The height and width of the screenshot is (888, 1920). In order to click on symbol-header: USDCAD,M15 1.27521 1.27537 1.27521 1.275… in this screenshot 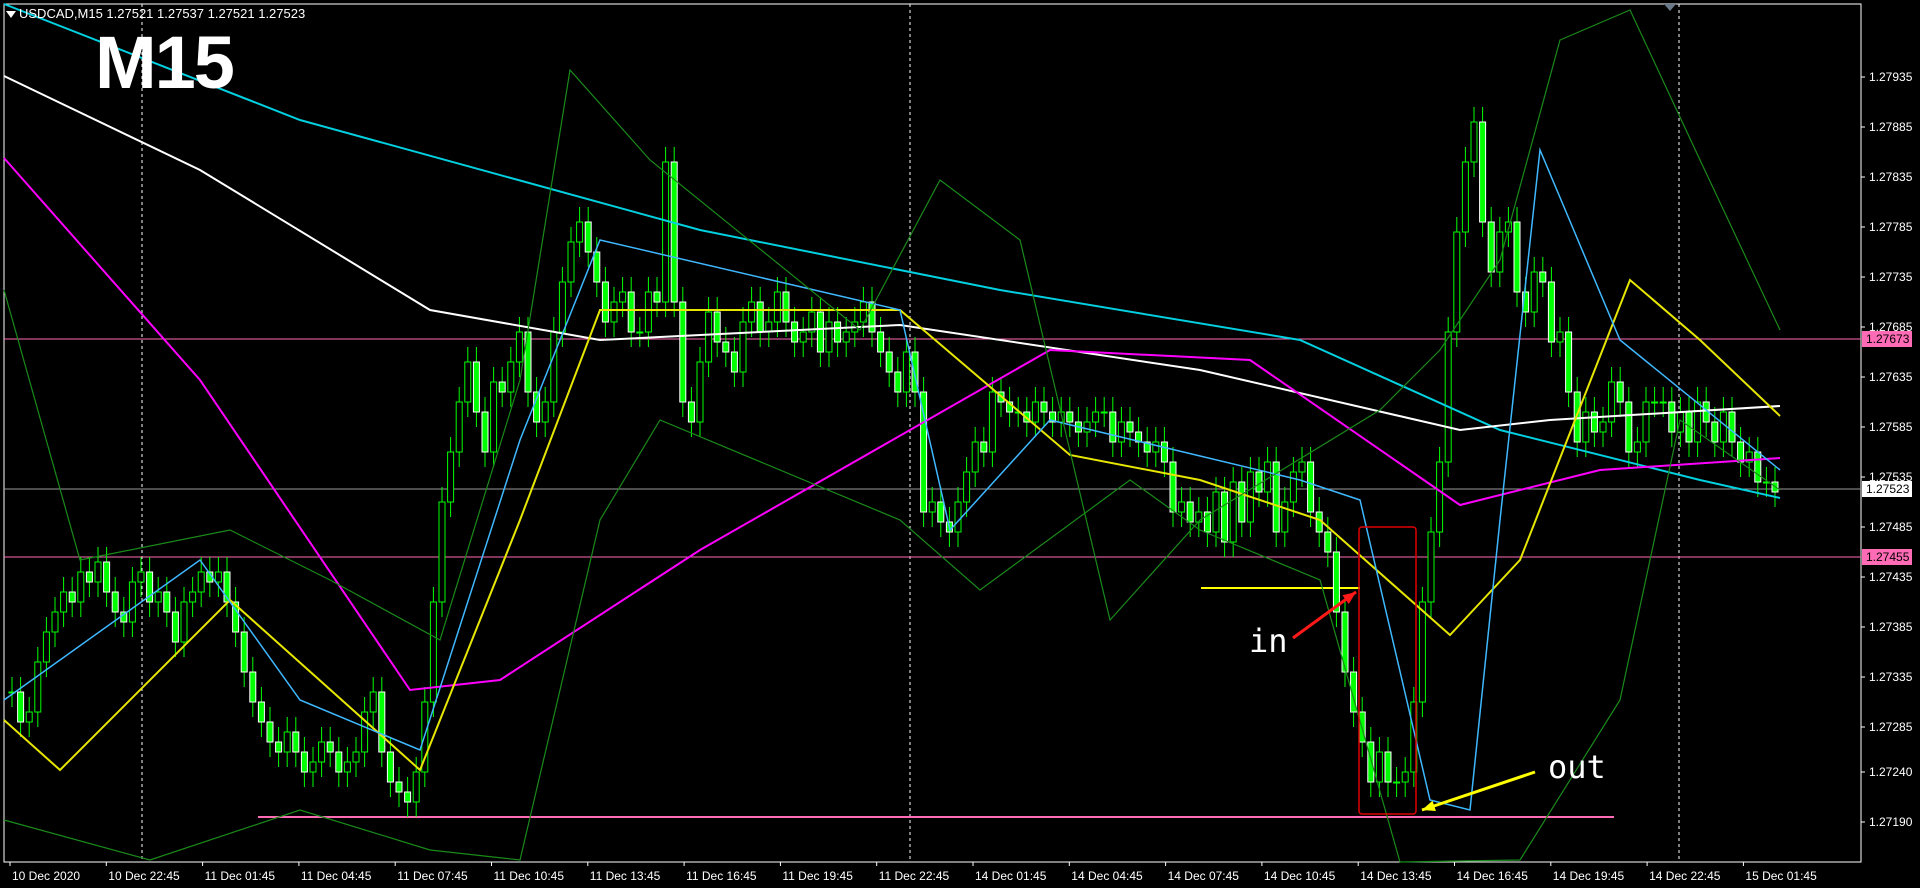, I will do `click(155, 13)`.